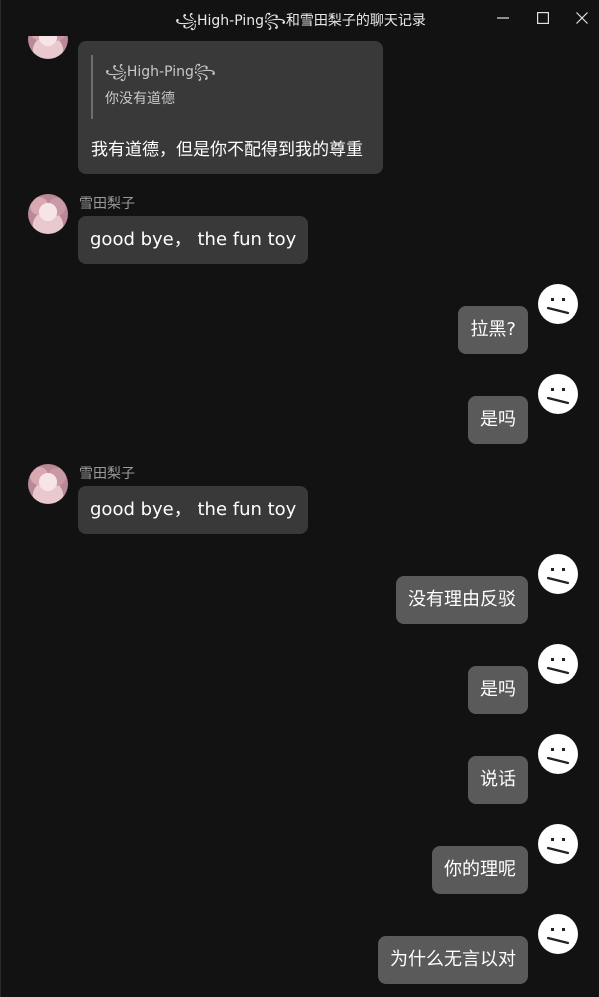  I want to click on minimize-icon, so click(503, 18).